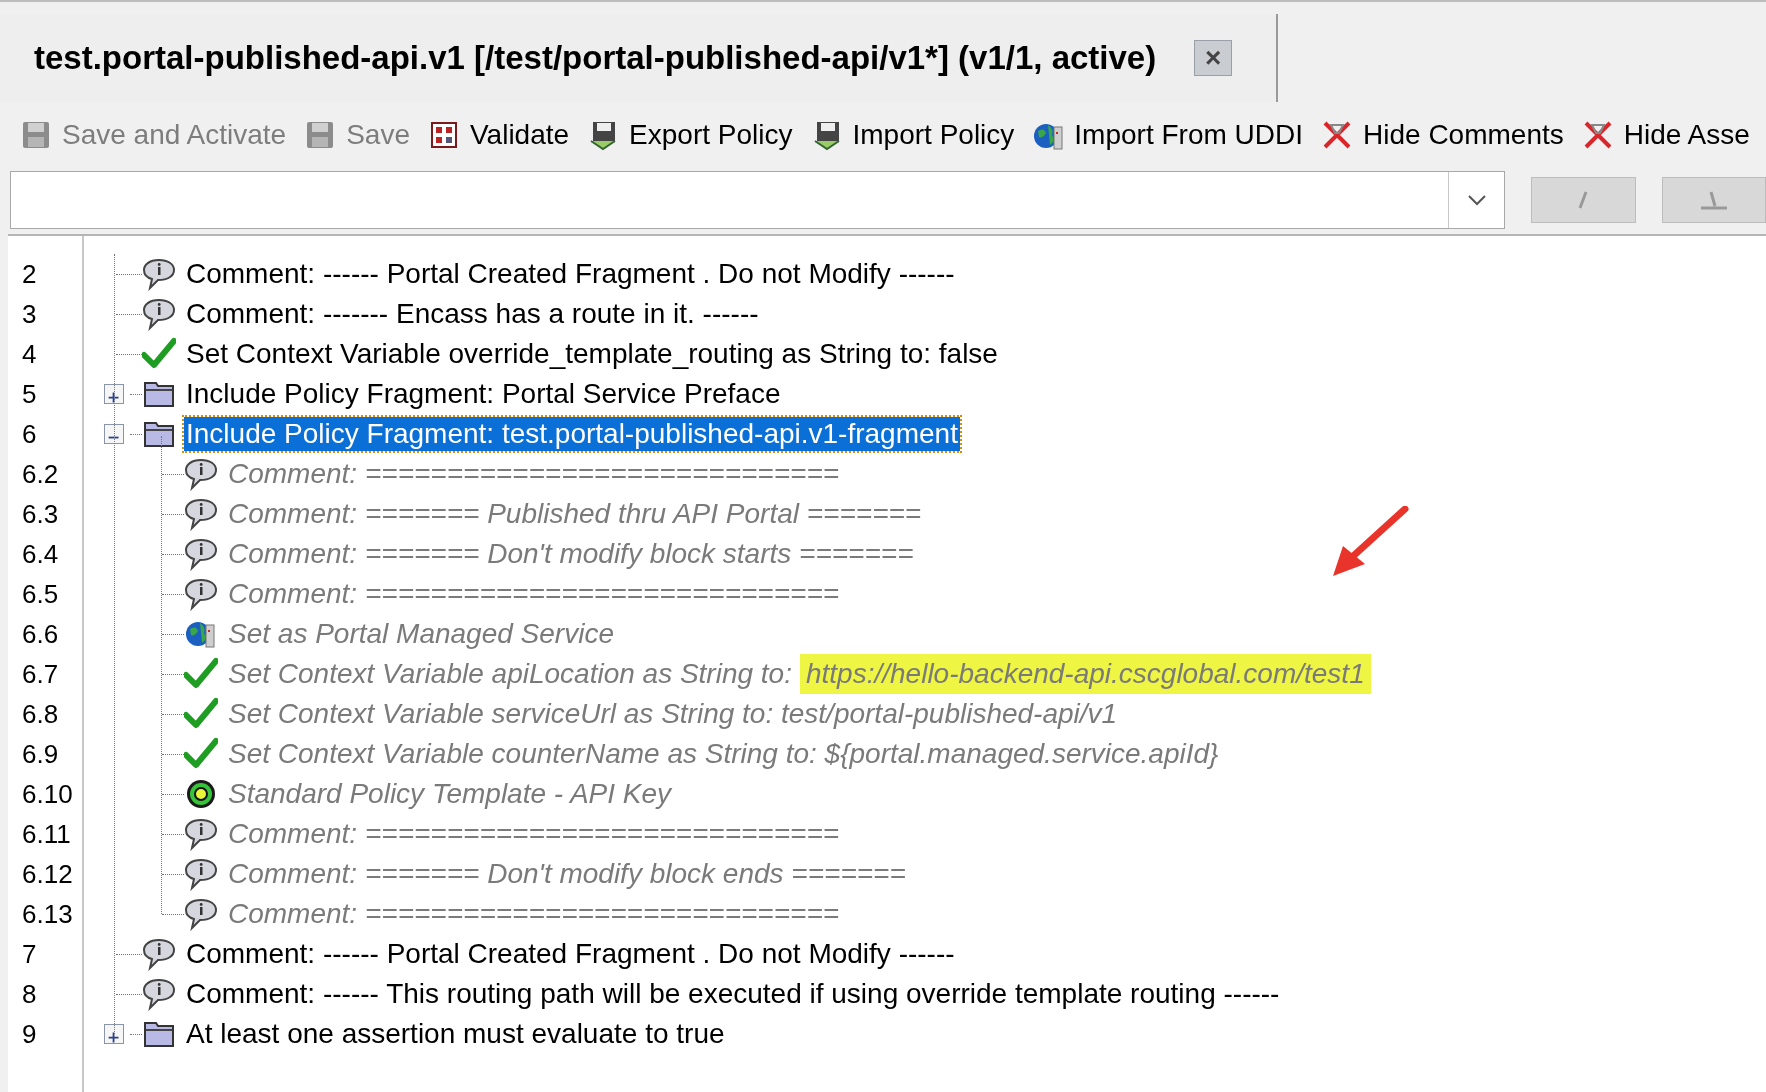 This screenshot has height=1092, width=1766. Describe the element at coordinates (444, 135) in the screenshot. I see `grid-icon` at that location.